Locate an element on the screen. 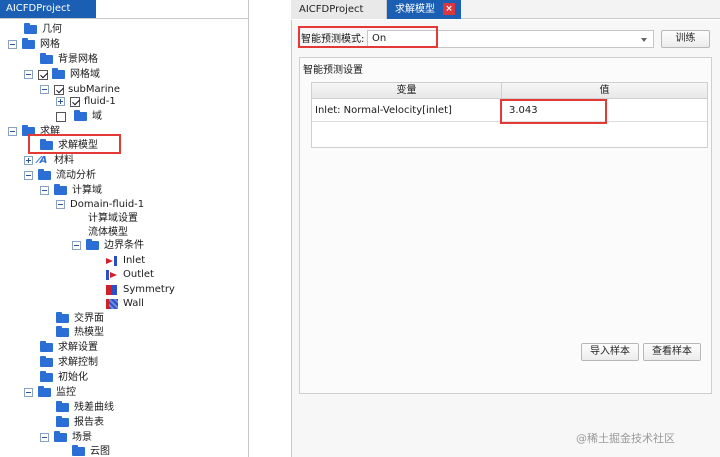 The height and width of the screenshot is (457, 720). tree-item-solve-settings: 求解设置 is located at coordinates (69, 347).